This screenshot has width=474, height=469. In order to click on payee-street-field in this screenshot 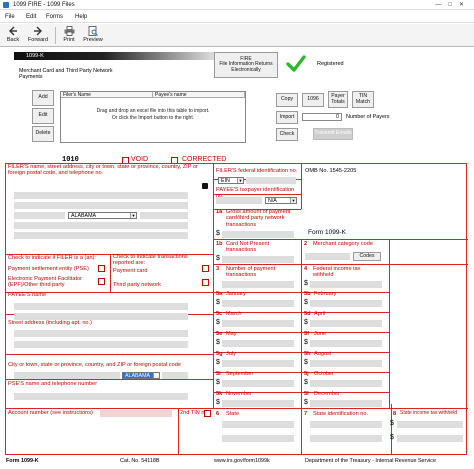, I will do `click(101, 333)`.